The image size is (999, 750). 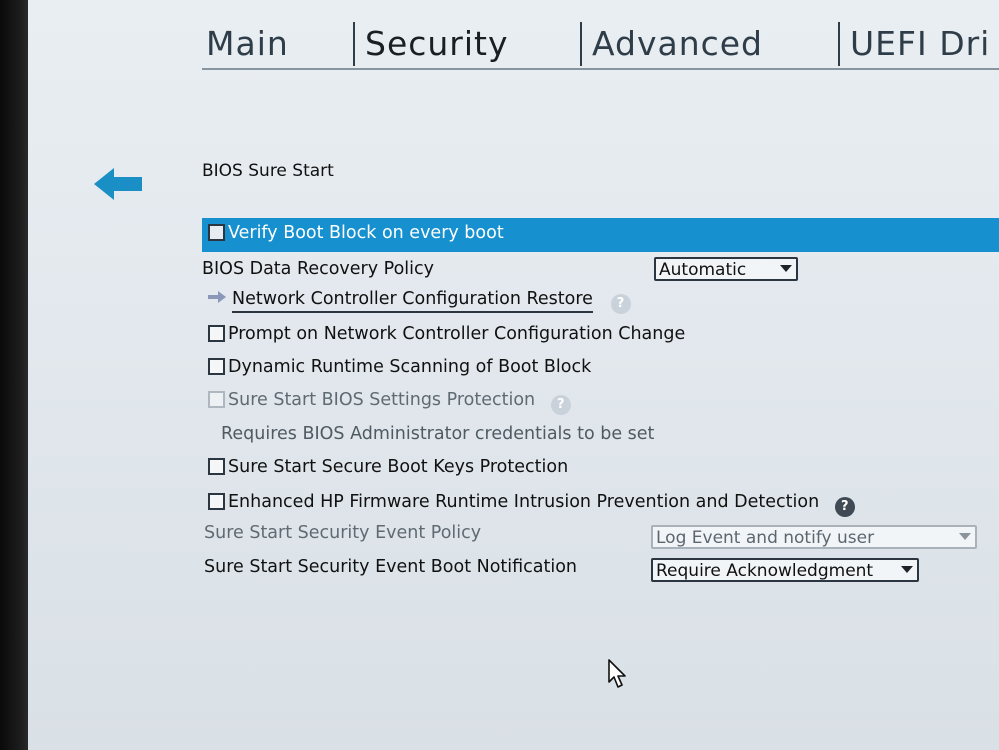 I want to click on event-policy-value: Log Event and notify user, so click(x=765, y=538).